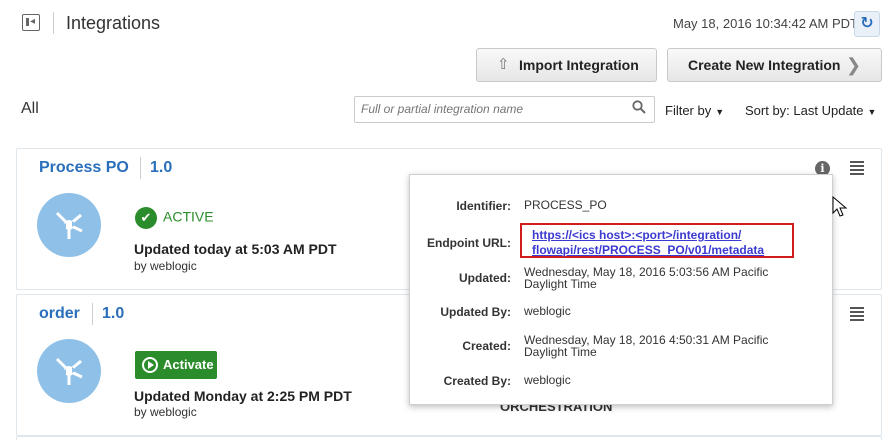 The width and height of the screenshot is (884, 440). What do you see at coordinates (565, 205) in the screenshot?
I see `identifier-value: PROCESS_PO` at bounding box center [565, 205].